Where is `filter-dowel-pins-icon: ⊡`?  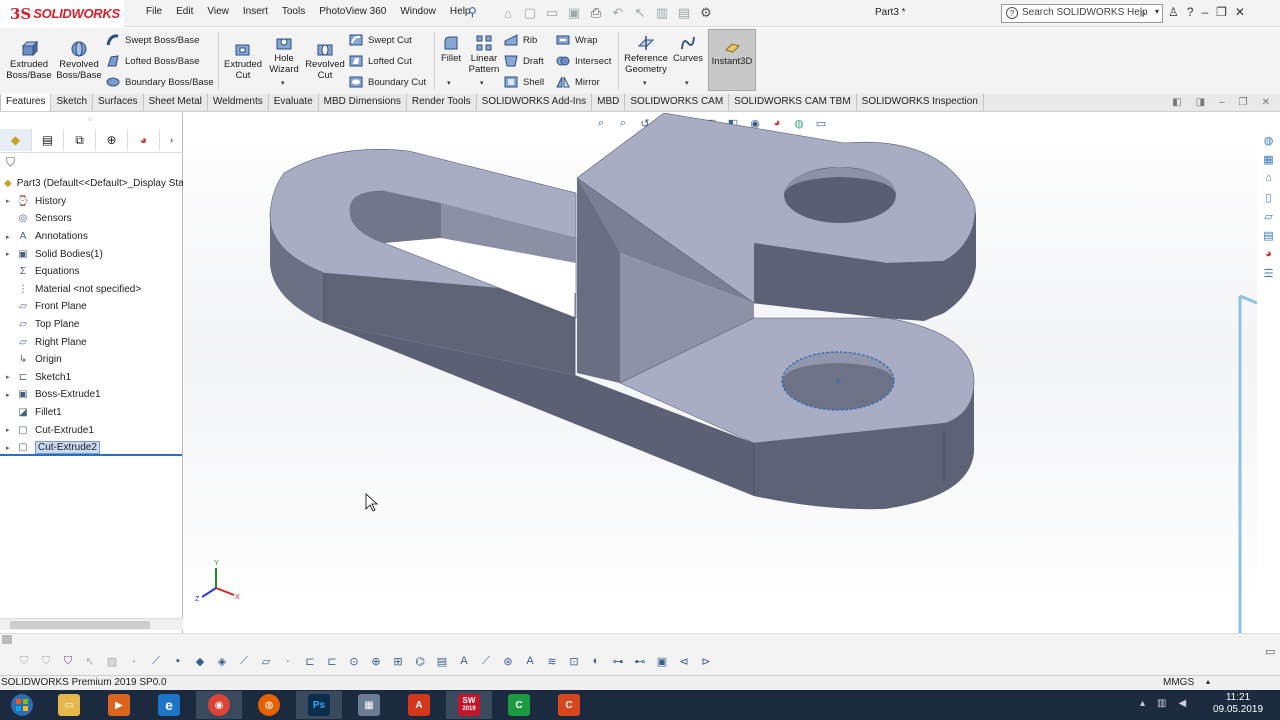 filter-dowel-pins-icon: ⊡ is located at coordinates (574, 661).